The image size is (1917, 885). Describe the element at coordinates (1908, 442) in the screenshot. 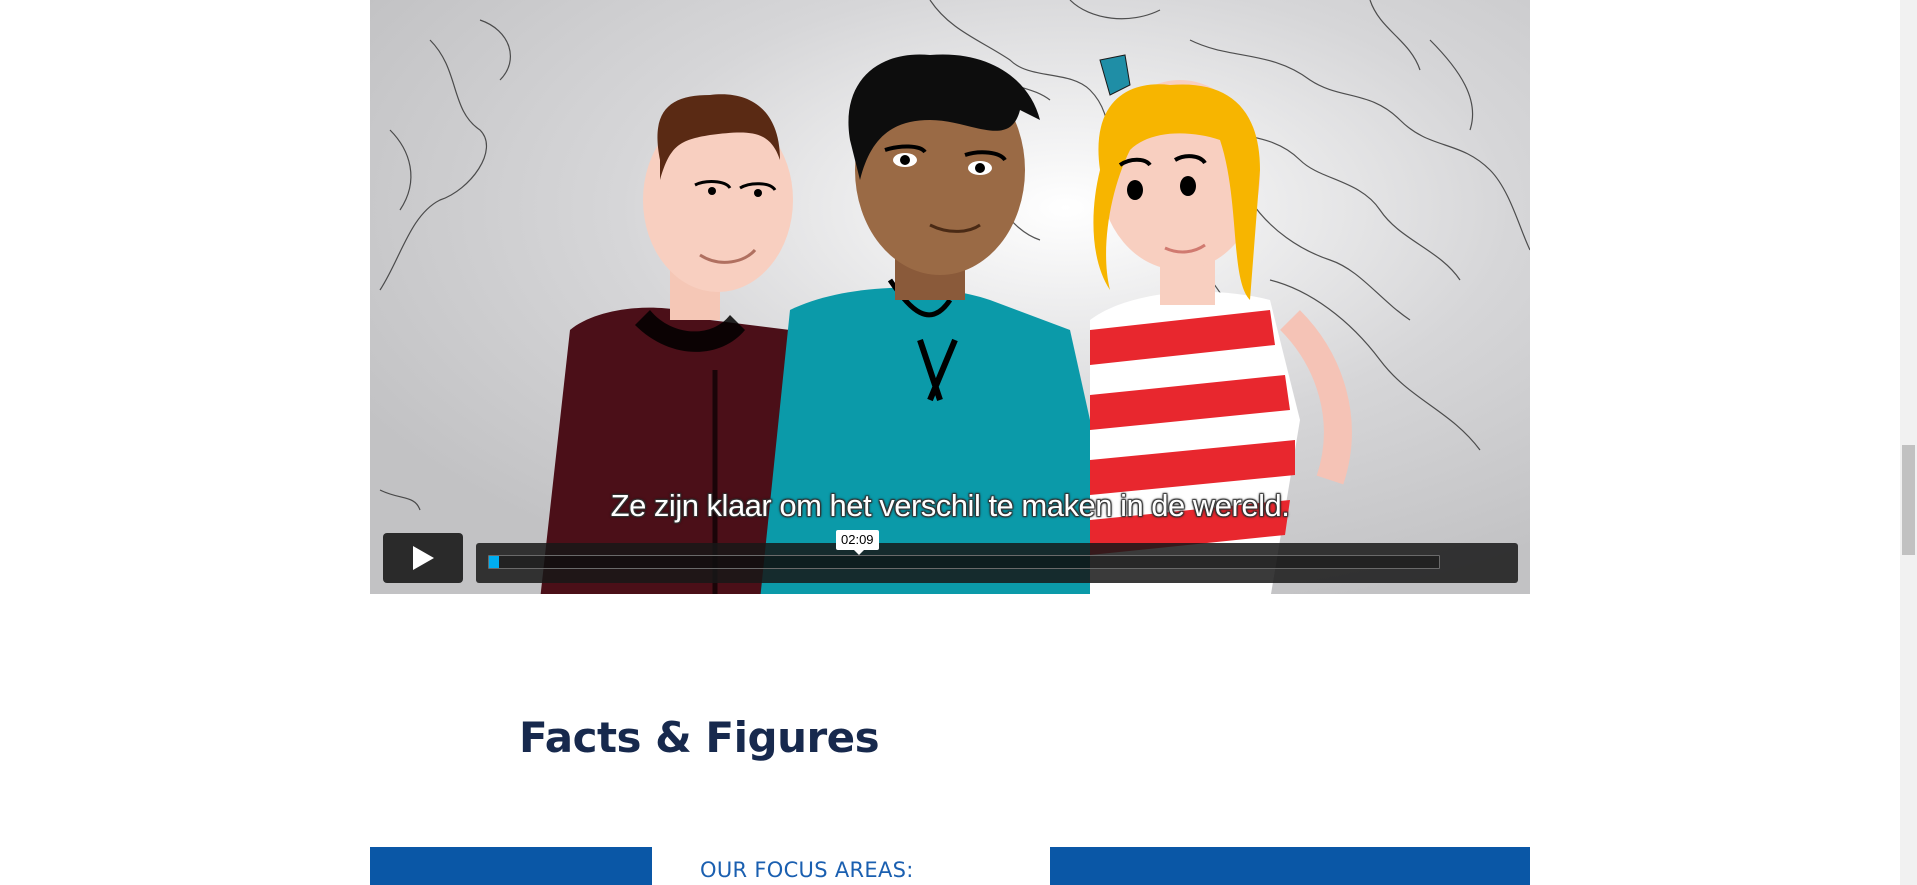

I see `page-scrollbar` at that location.